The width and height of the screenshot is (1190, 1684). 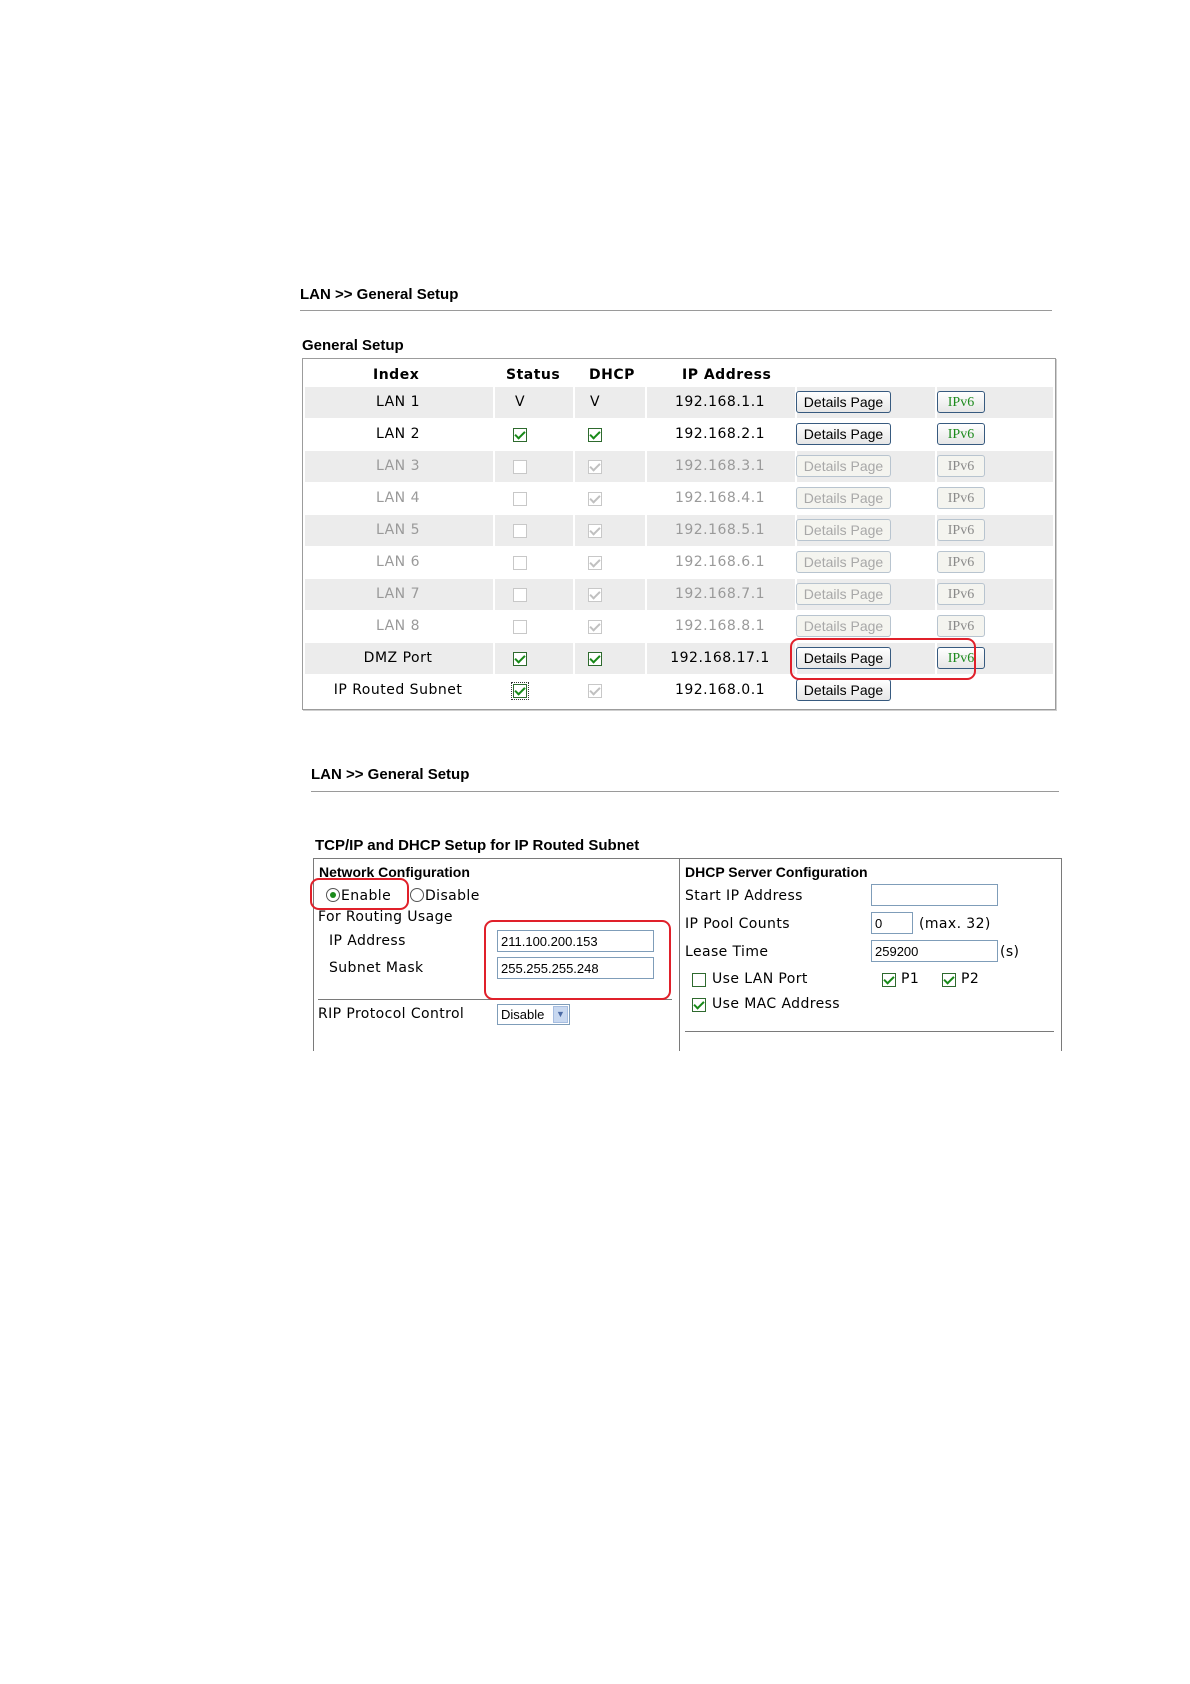 I want to click on row-index: LAN 2, so click(x=398, y=434).